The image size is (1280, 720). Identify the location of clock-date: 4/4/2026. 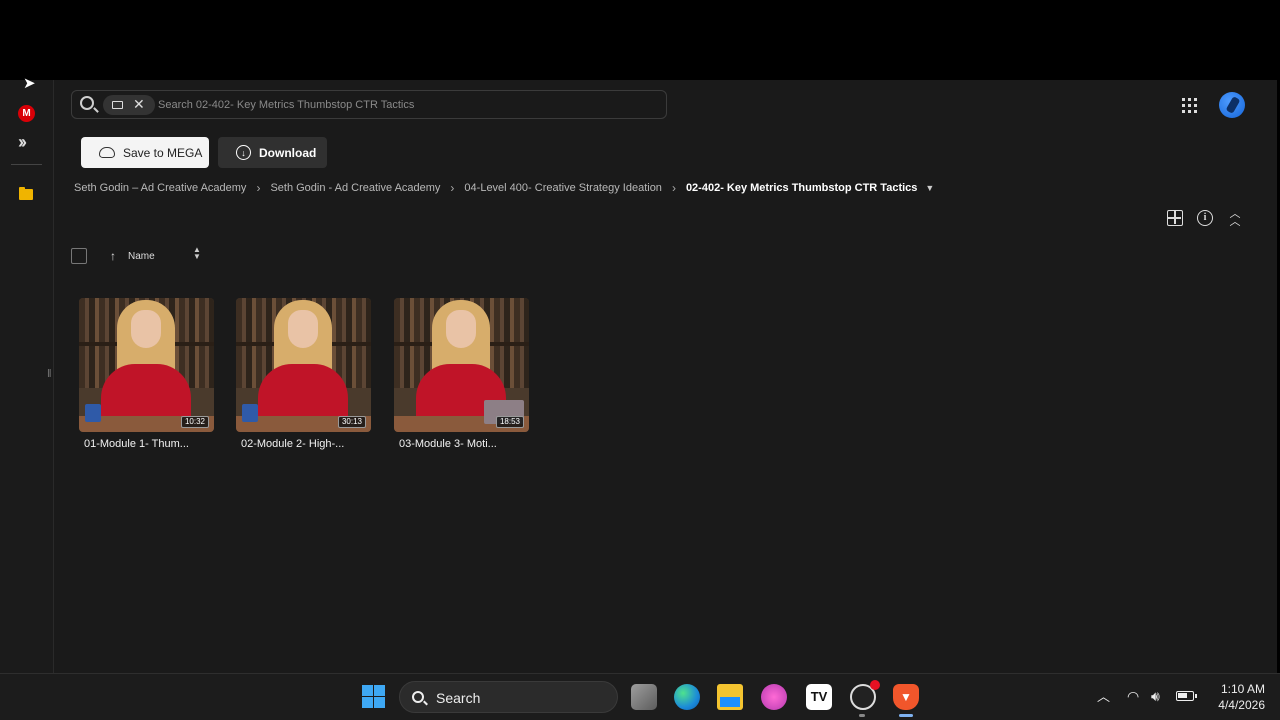
(1241, 705).